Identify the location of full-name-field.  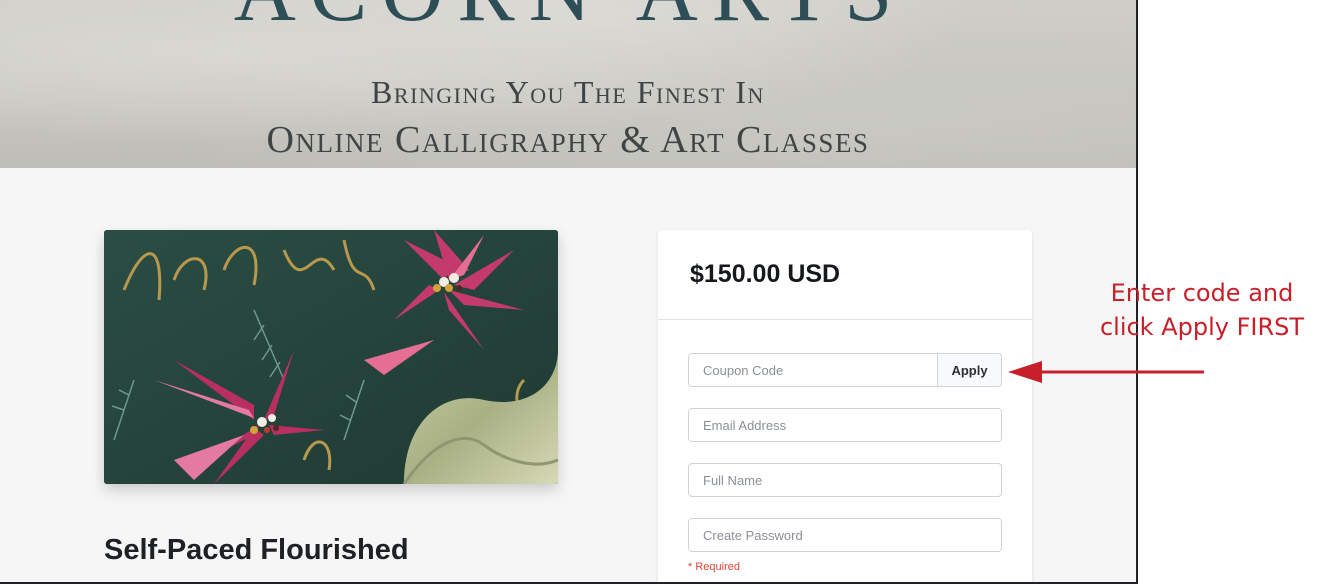
(845, 480).